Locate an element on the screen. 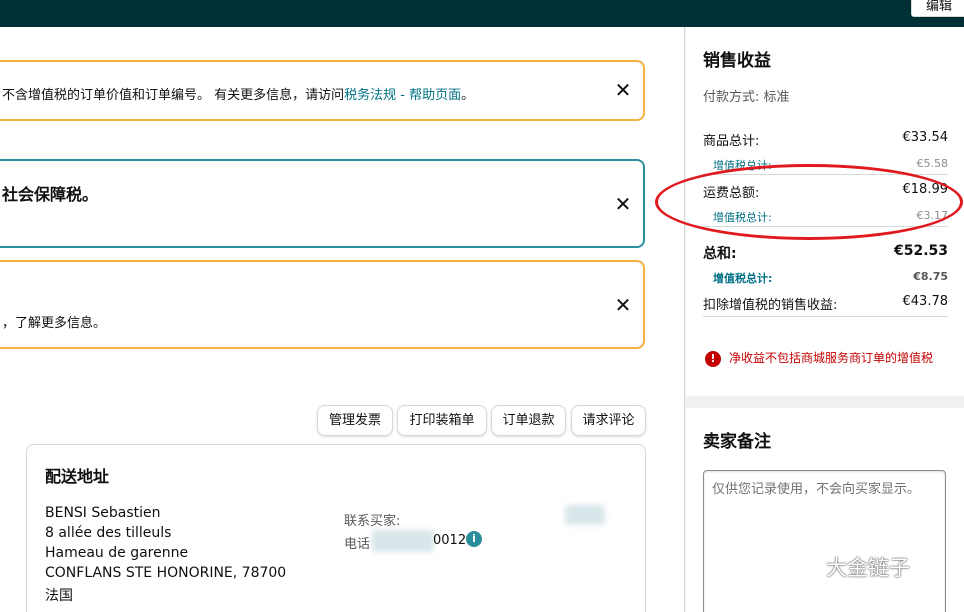  redacted-phone is located at coordinates (403, 541).